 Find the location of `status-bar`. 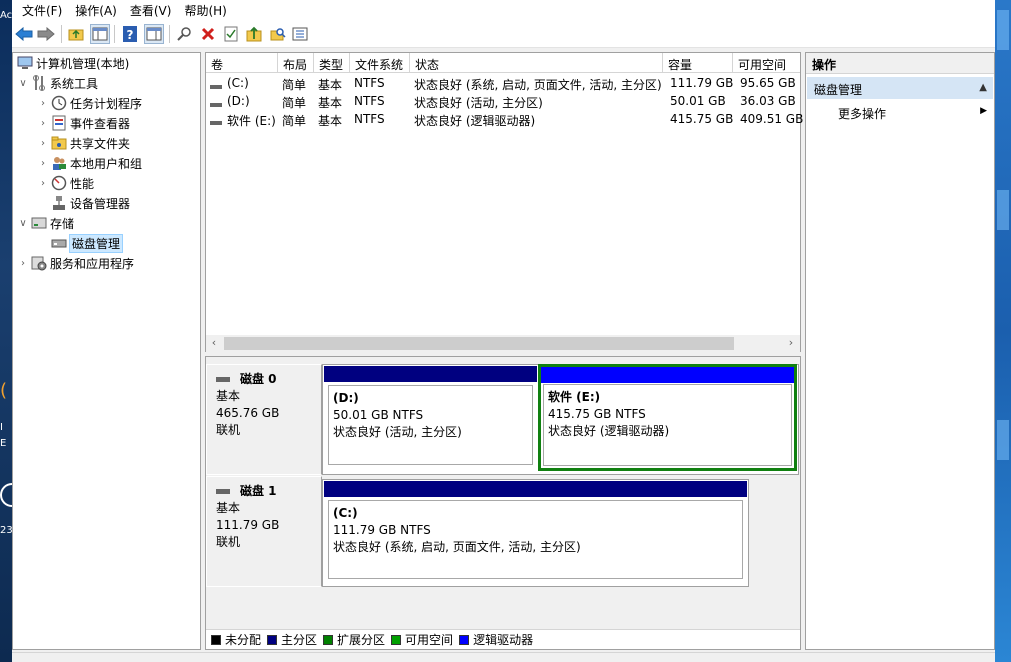

status-bar is located at coordinates (503, 657).